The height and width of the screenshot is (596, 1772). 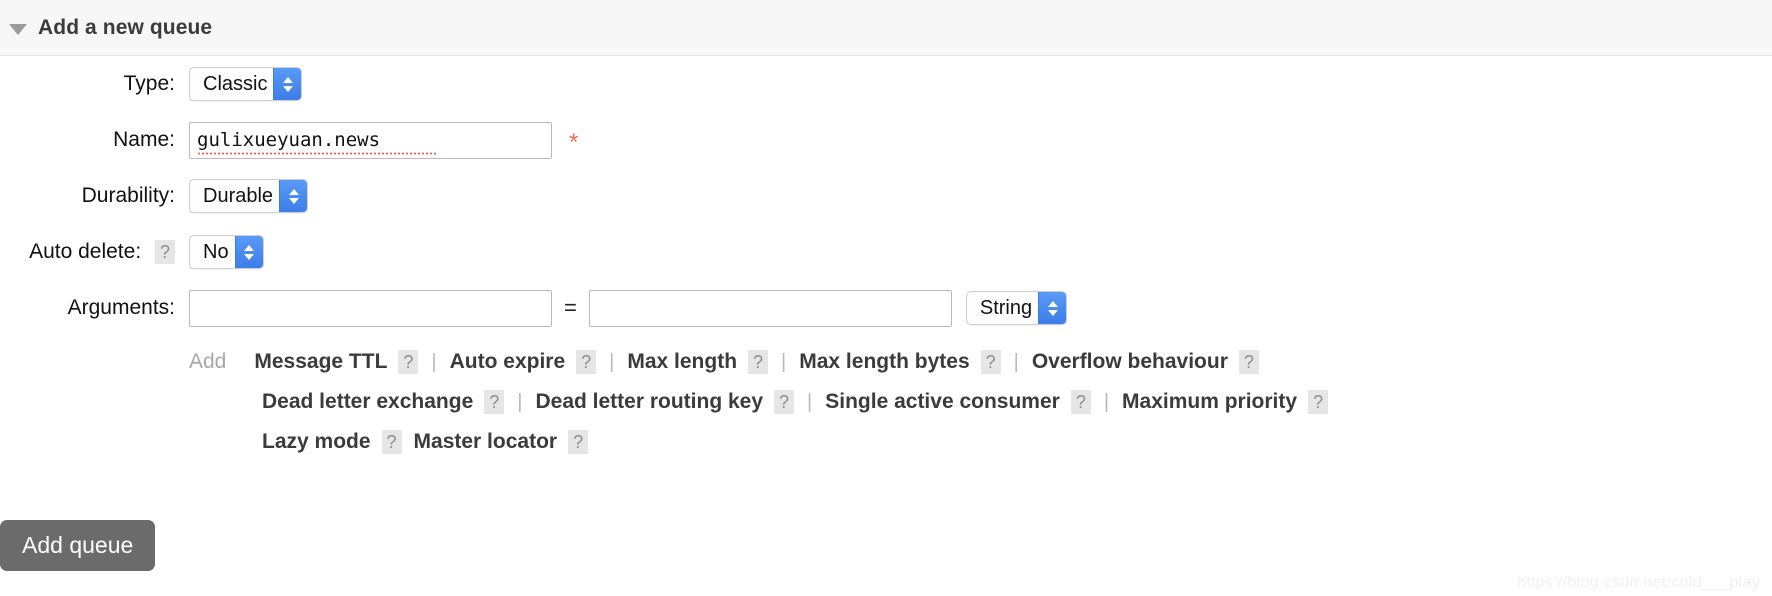 I want to click on preset-item: Overflow behaviour?, so click(x=1145, y=362).